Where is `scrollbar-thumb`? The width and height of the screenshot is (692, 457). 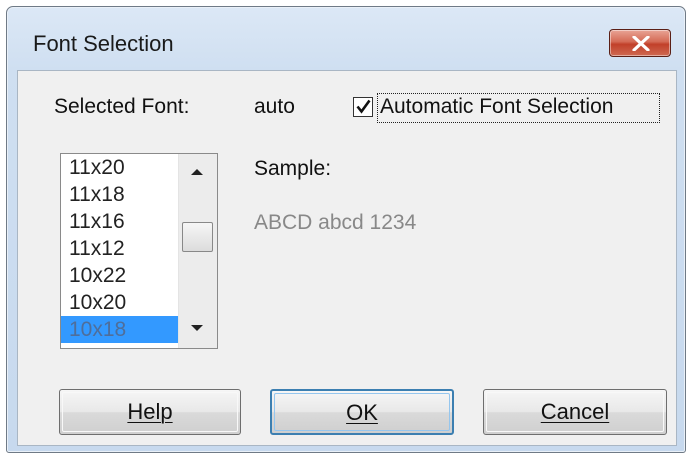
scrollbar-thumb is located at coordinates (197, 237).